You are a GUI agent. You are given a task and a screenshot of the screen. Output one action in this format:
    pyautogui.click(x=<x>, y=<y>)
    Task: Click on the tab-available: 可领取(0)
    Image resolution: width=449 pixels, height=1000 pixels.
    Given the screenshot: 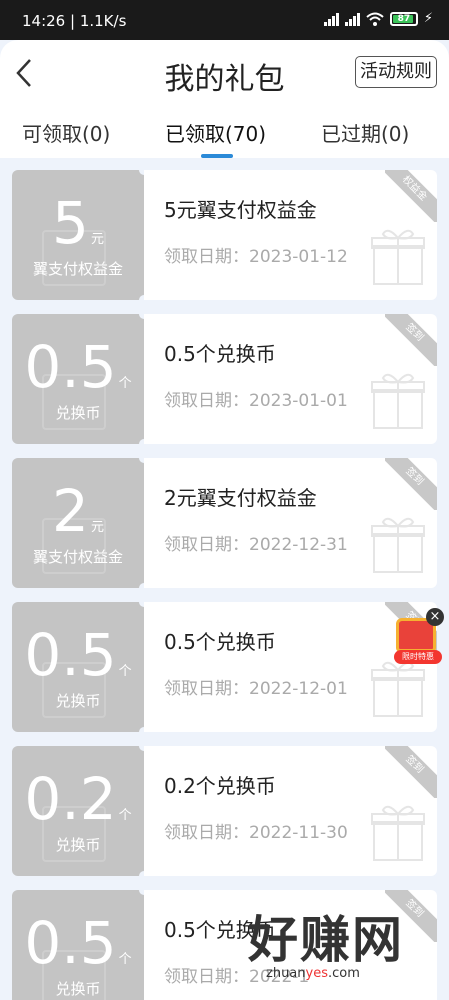 What is the action you would take?
    pyautogui.click(x=66, y=132)
    